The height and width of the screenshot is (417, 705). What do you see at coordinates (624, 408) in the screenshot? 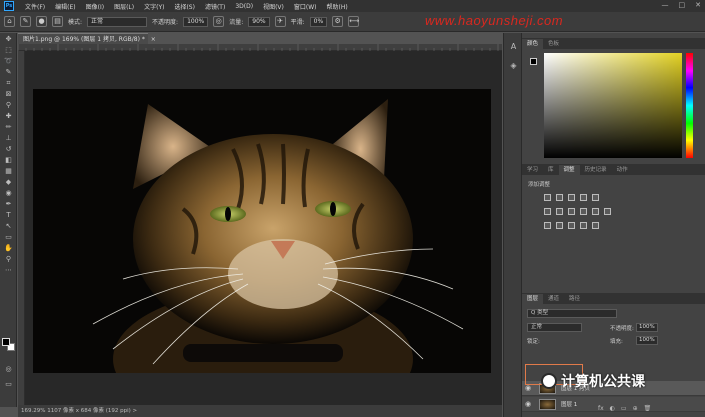
I see `group-icon: ▭` at bounding box center [624, 408].